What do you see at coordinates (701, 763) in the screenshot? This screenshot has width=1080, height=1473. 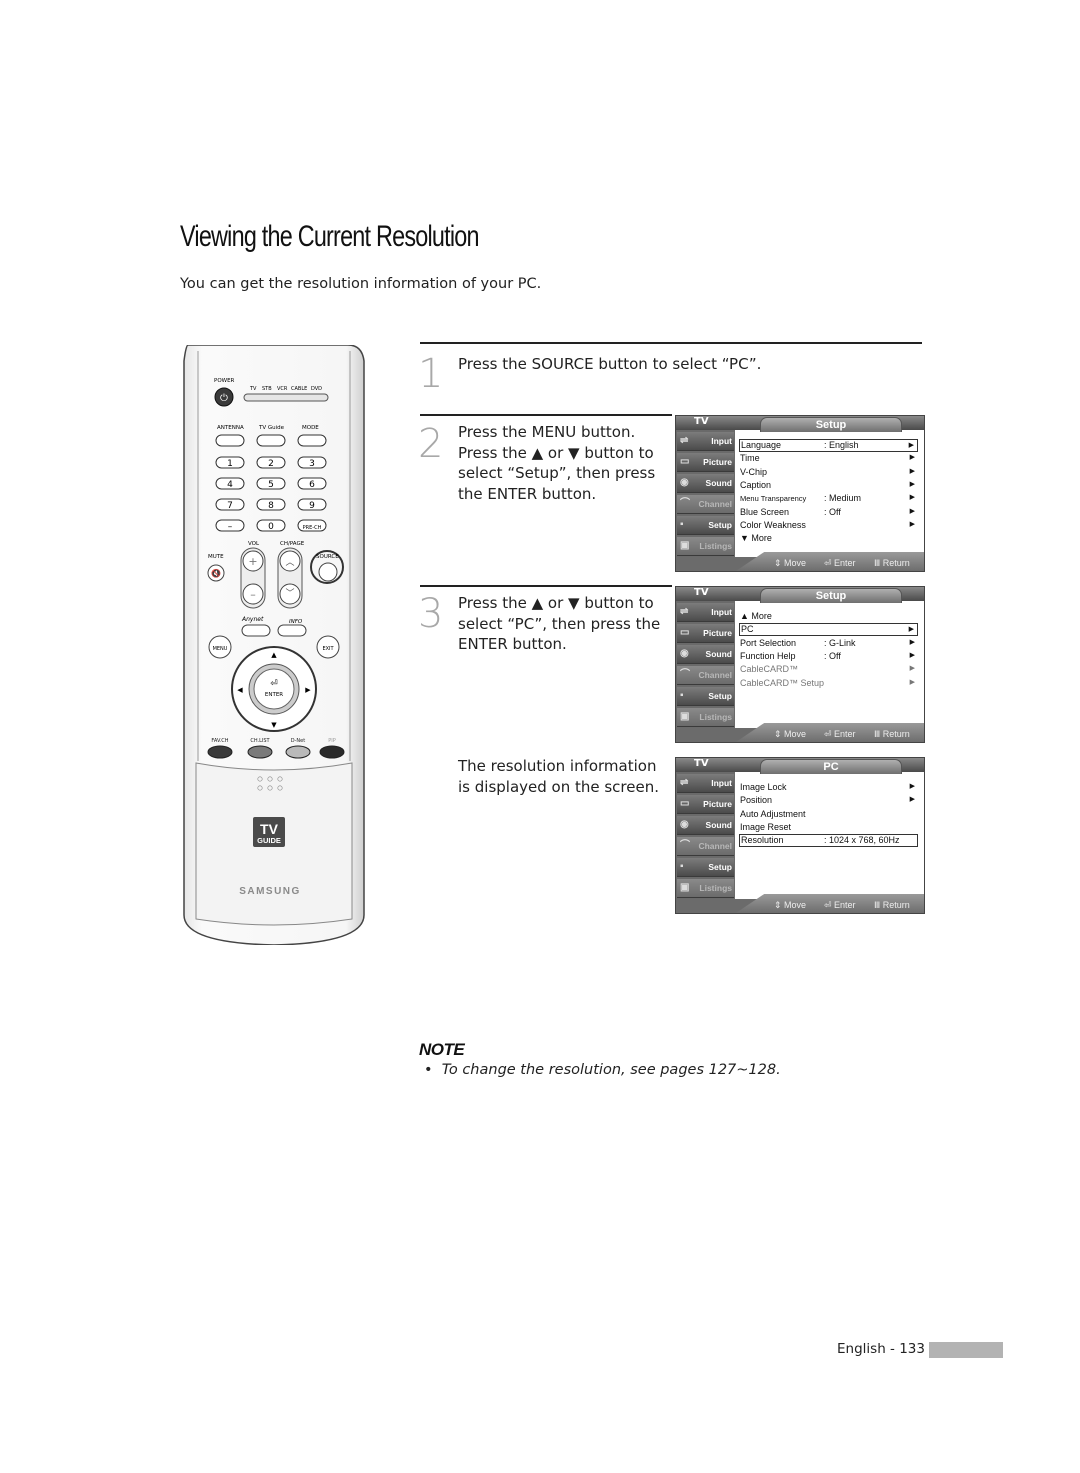 I see `osd-tv-label: TV` at bounding box center [701, 763].